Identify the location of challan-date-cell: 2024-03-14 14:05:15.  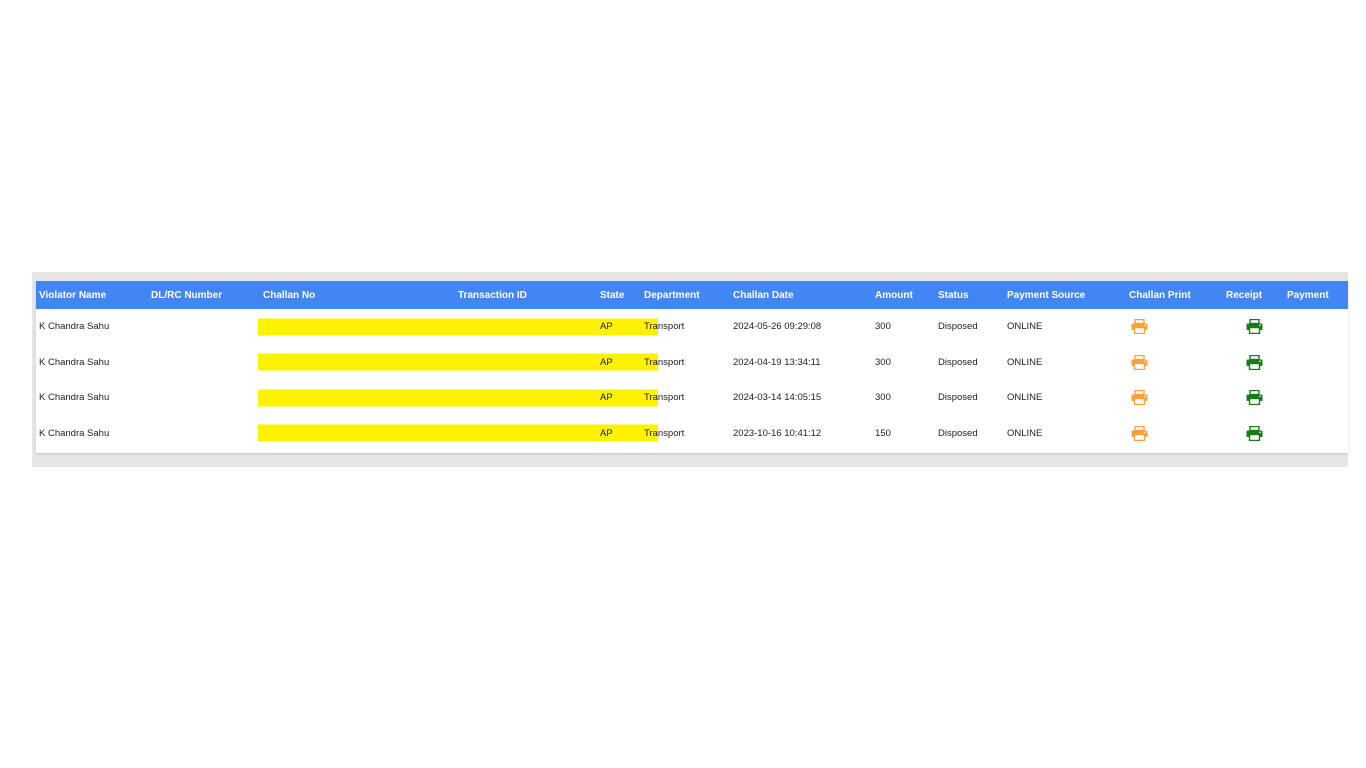
(777, 398).